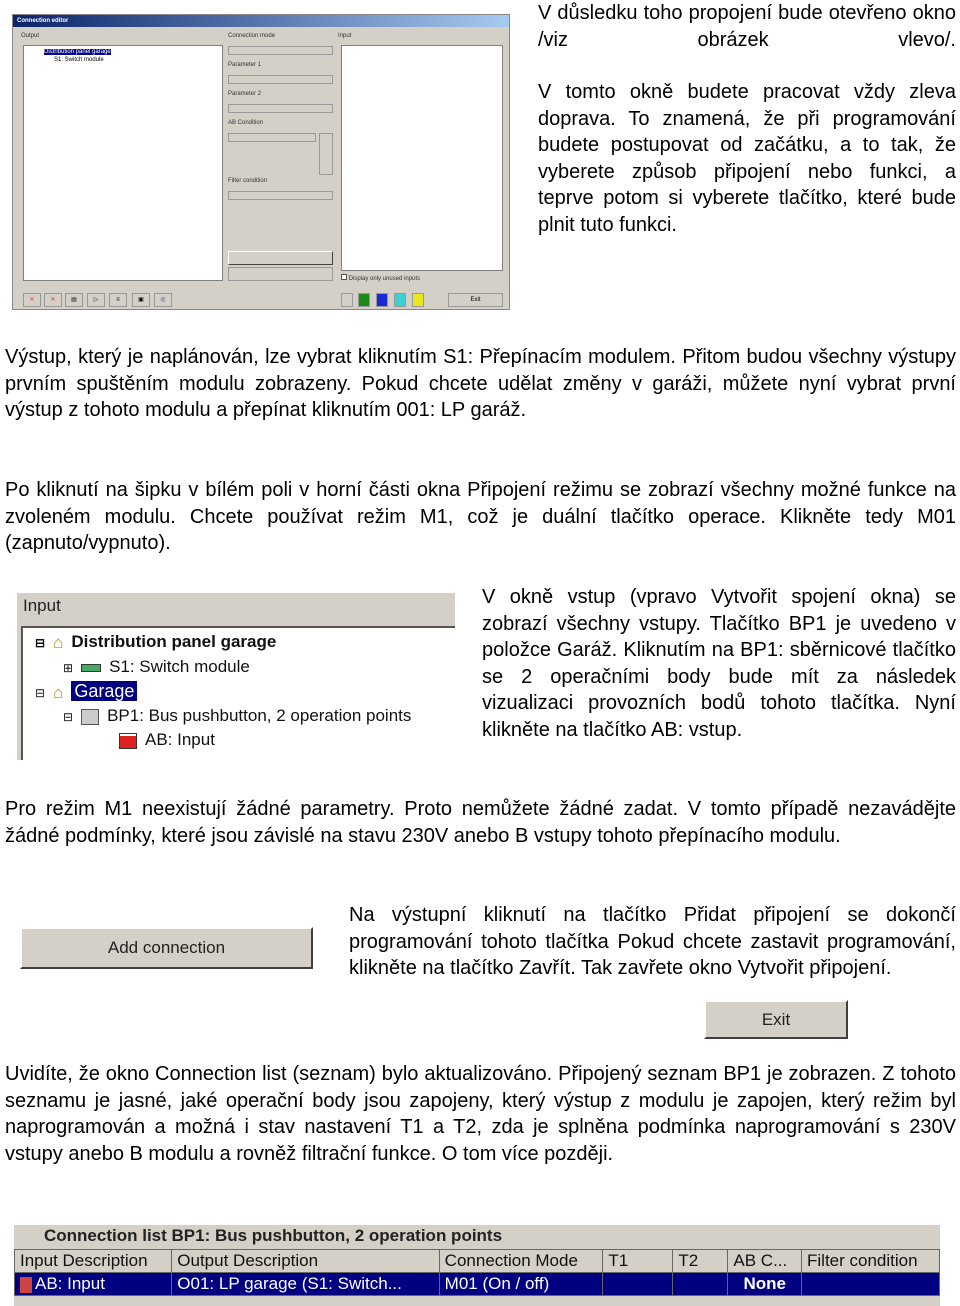 The image size is (960, 1306). What do you see at coordinates (70, 1283) in the screenshot?
I see `cell-input: AB: Input` at bounding box center [70, 1283].